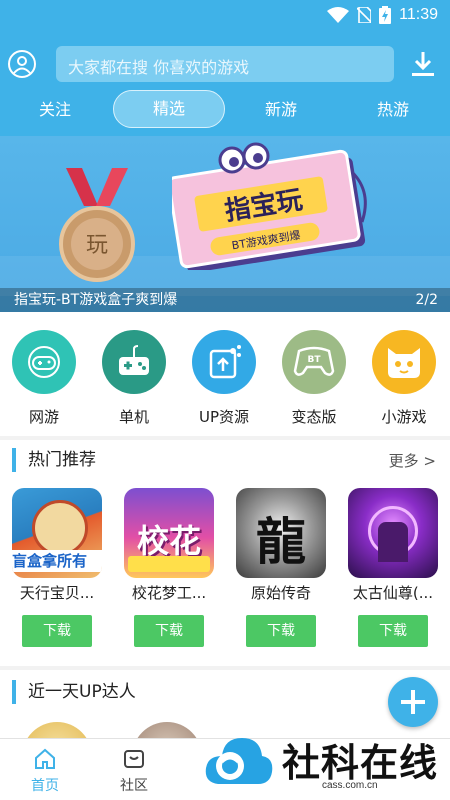  I want to click on game-card: 太古仙尊(... 下载, so click(393, 567).